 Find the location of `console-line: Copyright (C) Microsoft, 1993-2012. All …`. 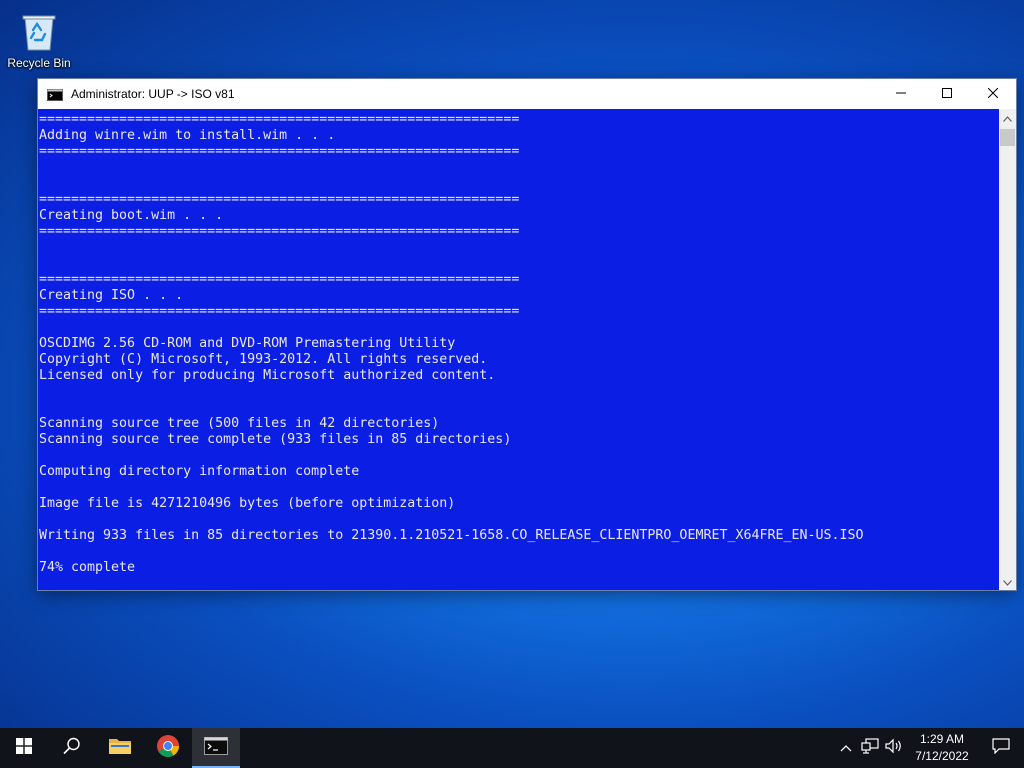

console-line: Copyright (C) Microsoft, 1993-2012. All … is located at coordinates (263, 359).